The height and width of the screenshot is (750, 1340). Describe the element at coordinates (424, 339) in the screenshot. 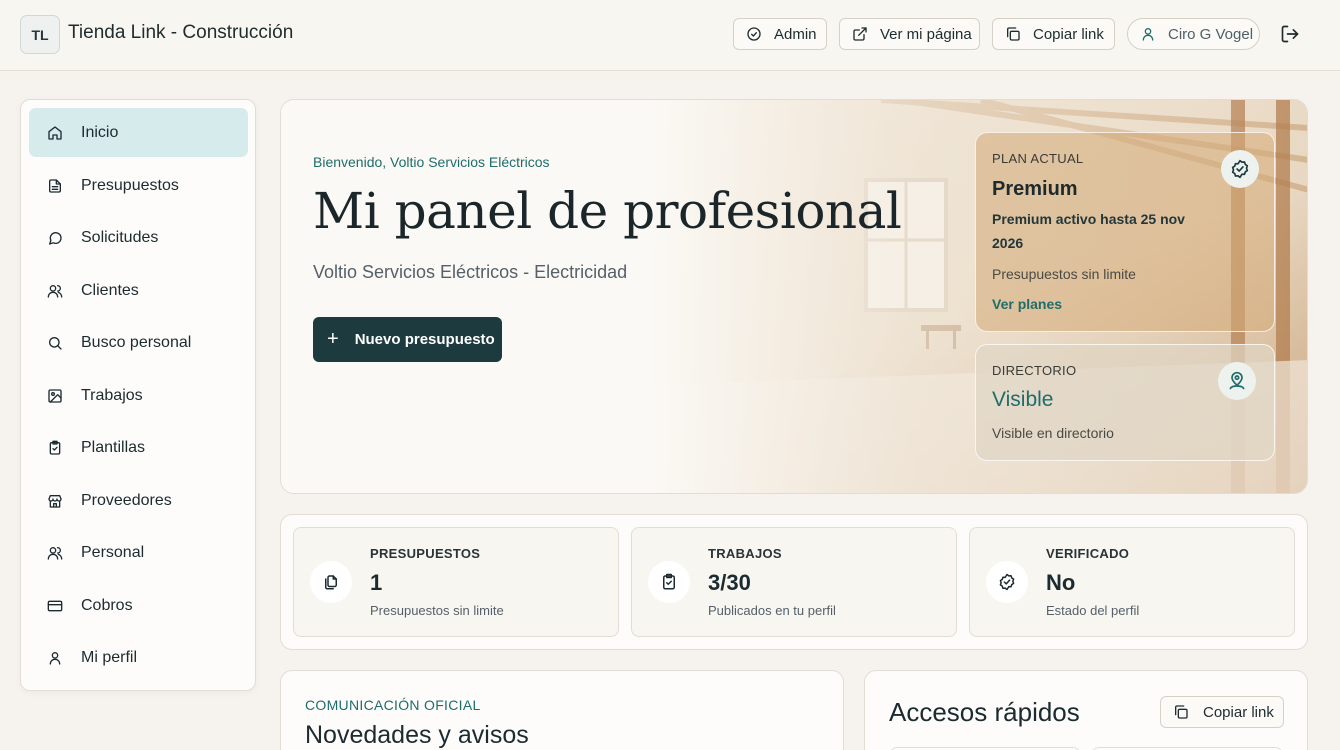

I see `new-quote-label: Nuevo presupuesto` at that location.